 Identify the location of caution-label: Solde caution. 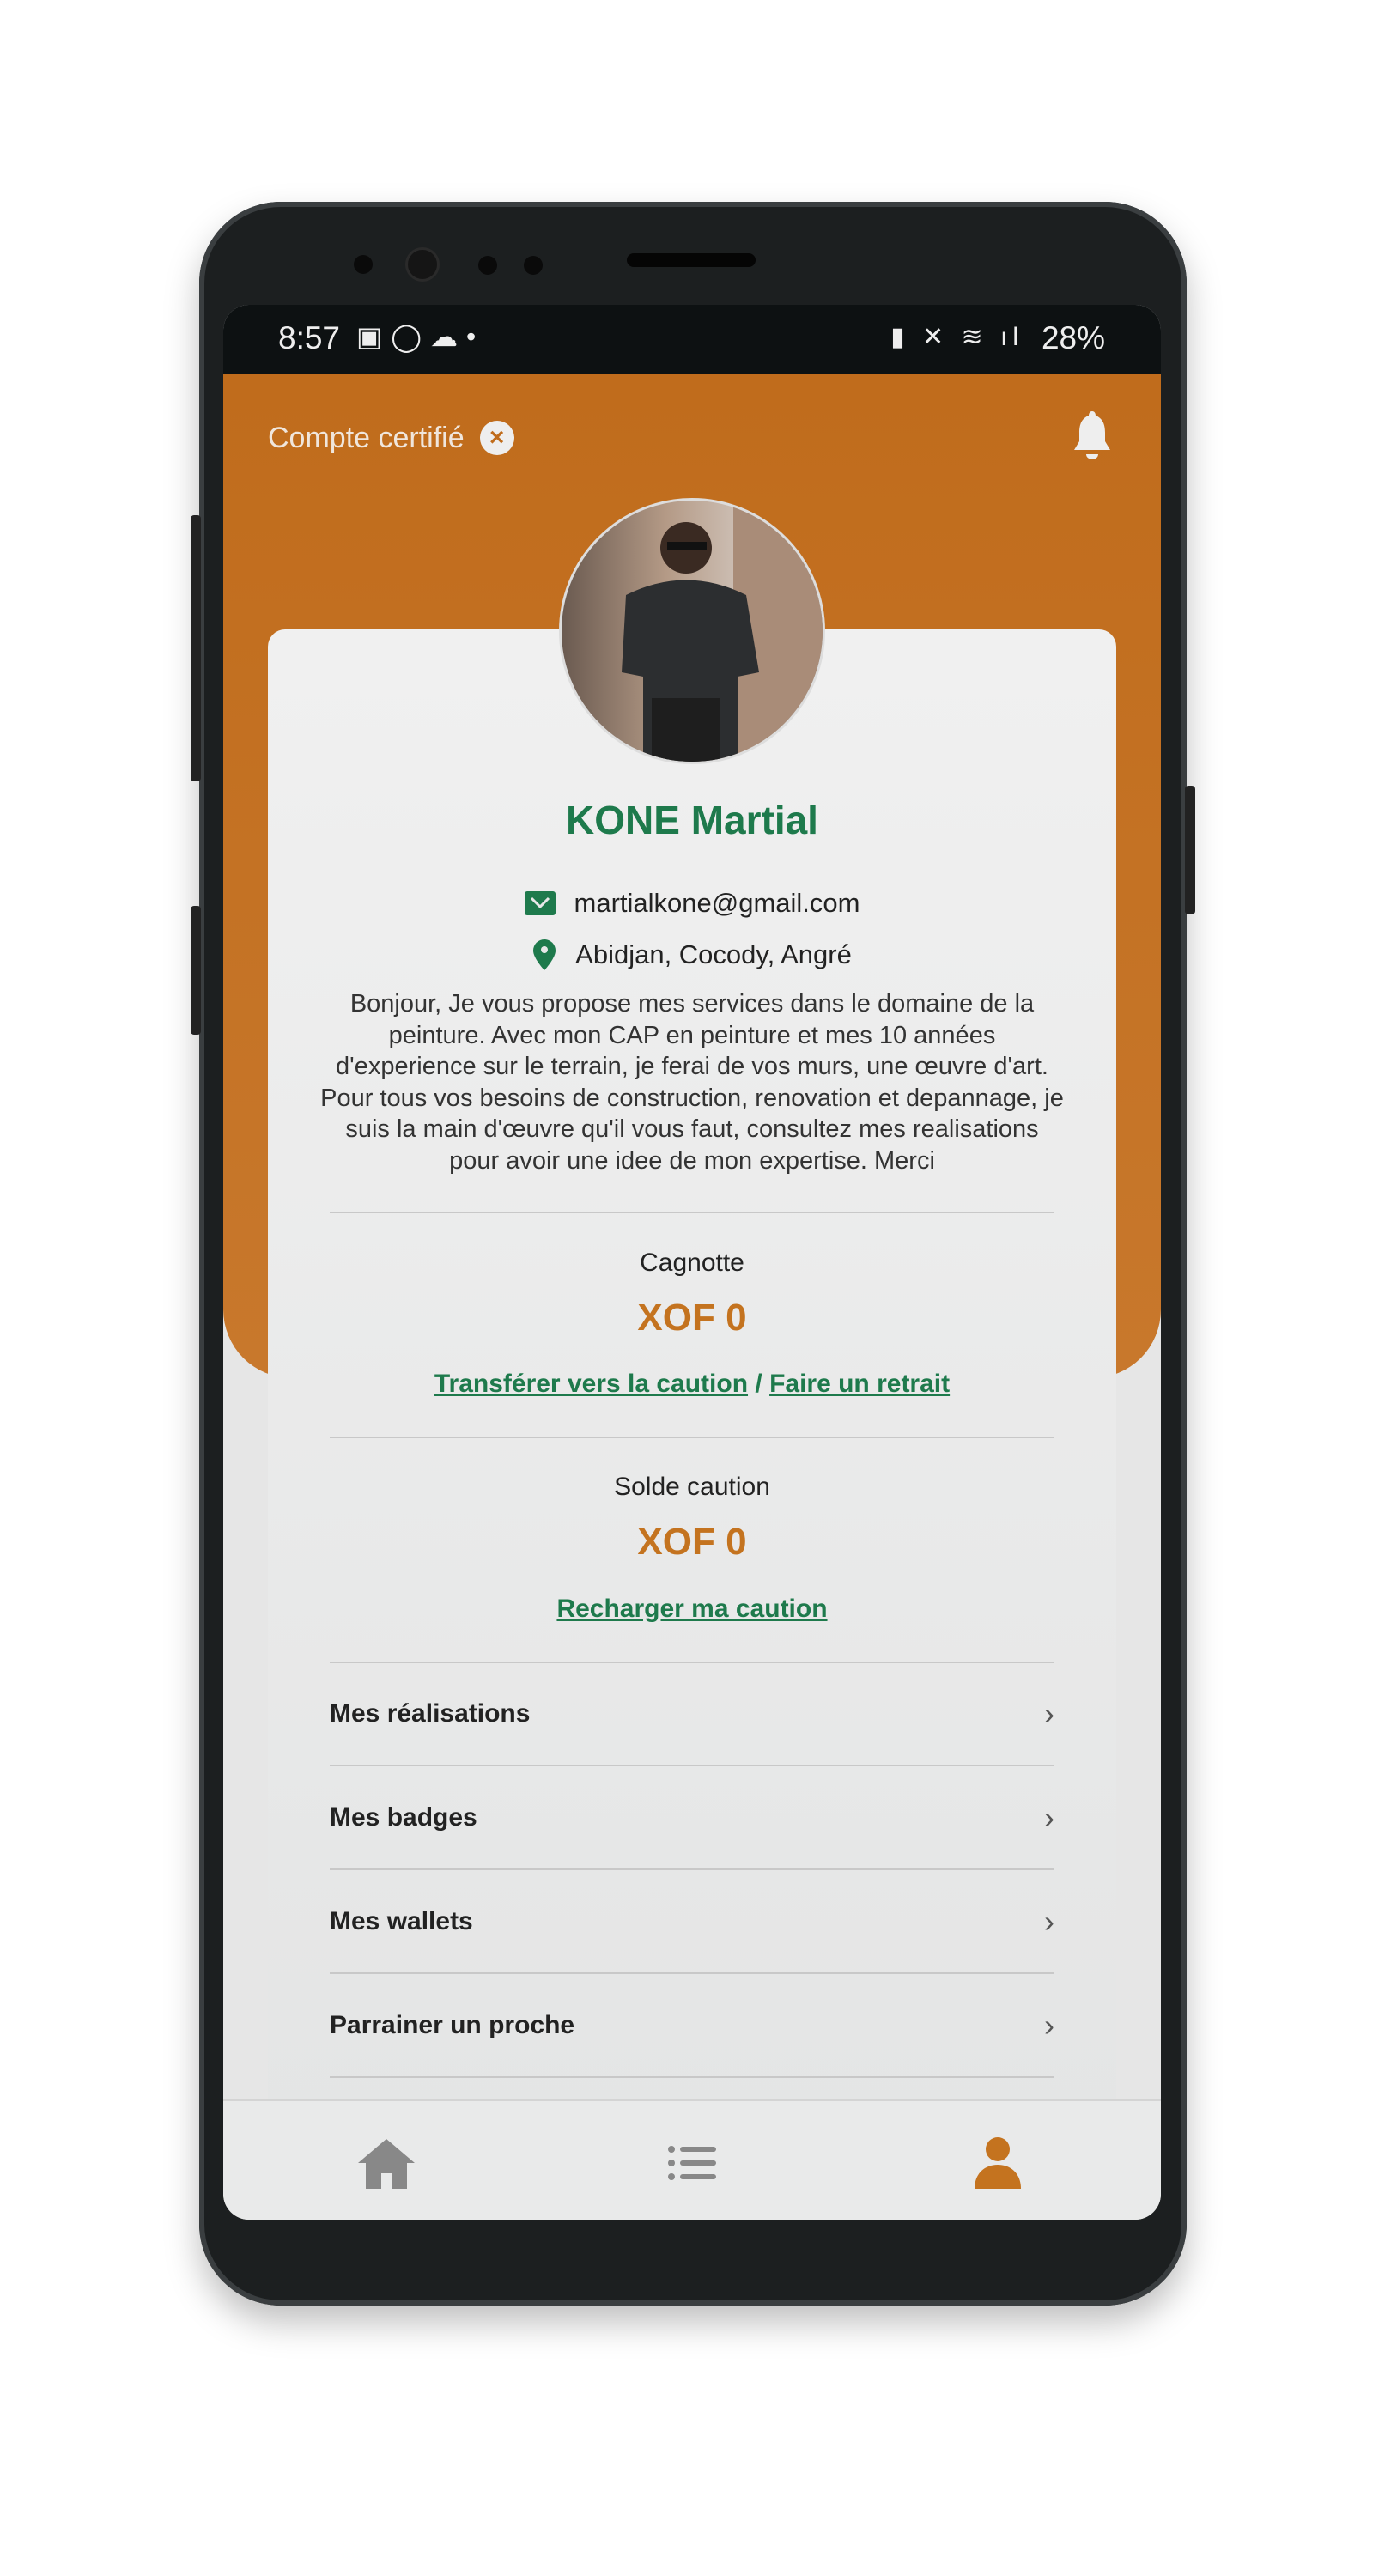
(692, 1487).